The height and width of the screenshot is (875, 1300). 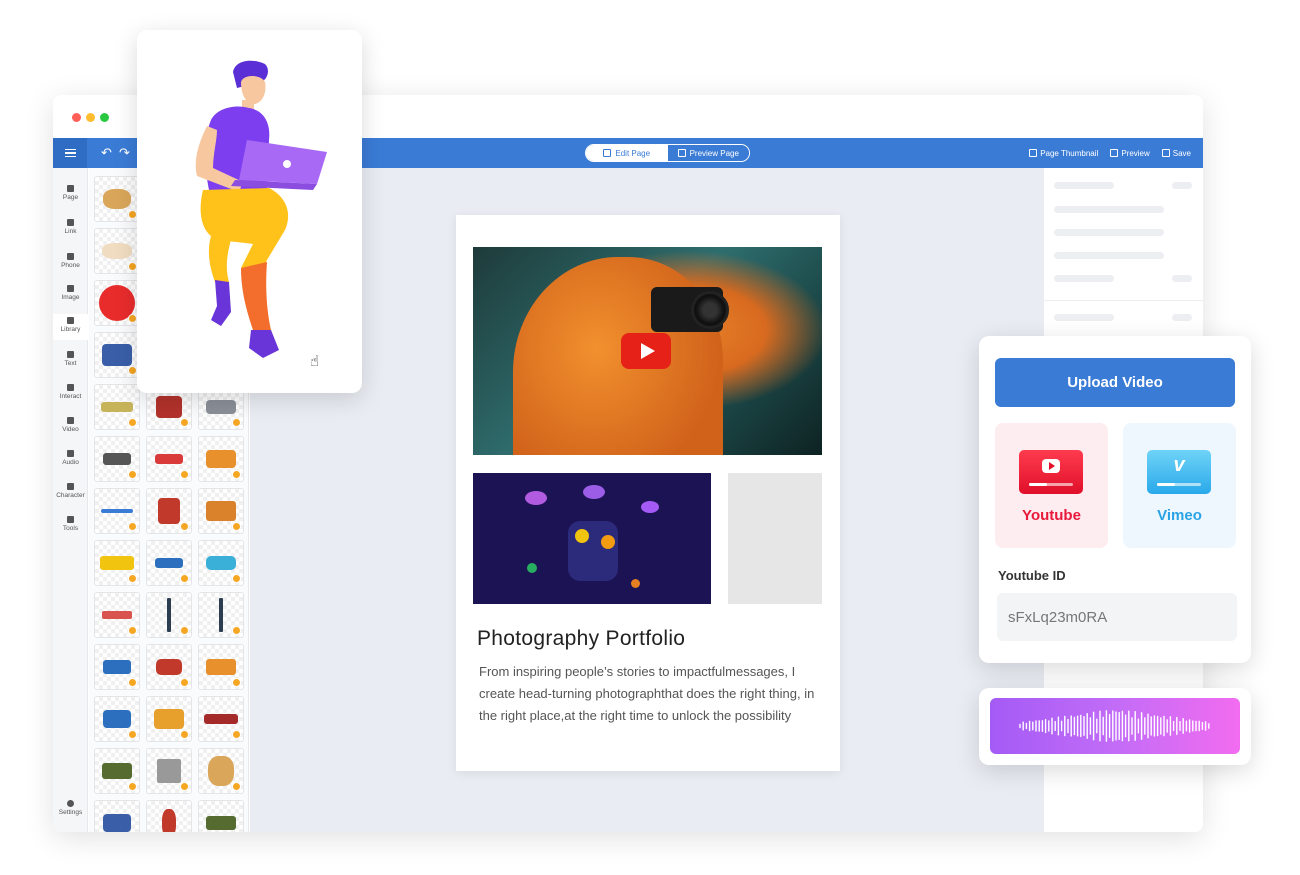 What do you see at coordinates (70, 193) in the screenshot?
I see `rail-item-page: Page` at bounding box center [70, 193].